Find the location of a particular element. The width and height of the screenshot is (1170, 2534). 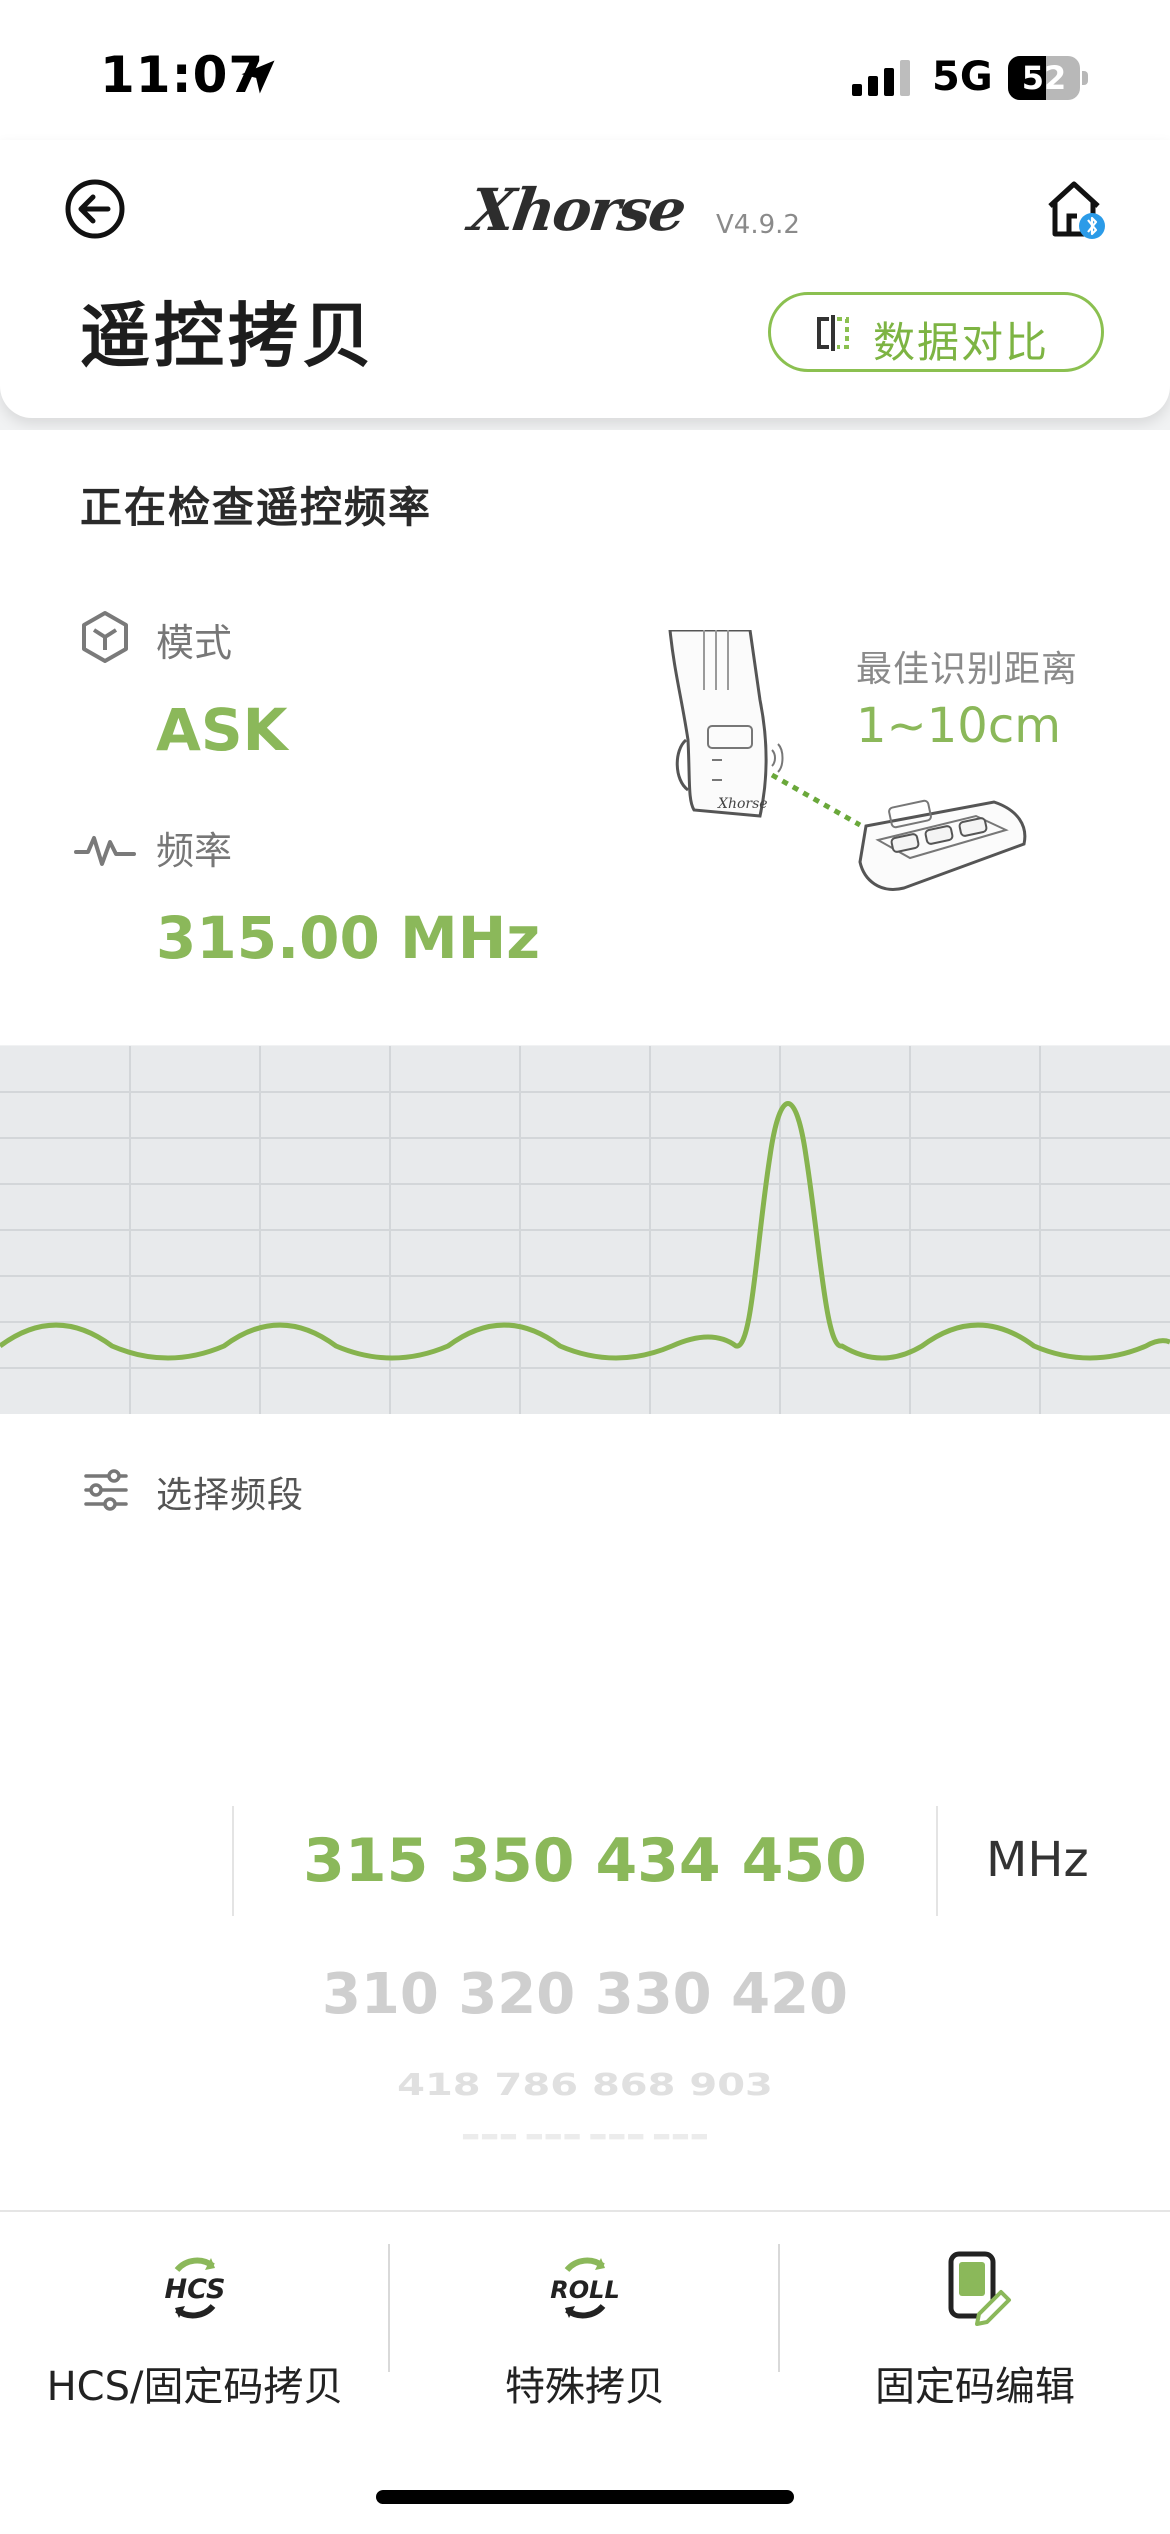

tab-hcs-fixed-copy: HCS HCS/固定码拷贝 is located at coordinates (195, 2312).